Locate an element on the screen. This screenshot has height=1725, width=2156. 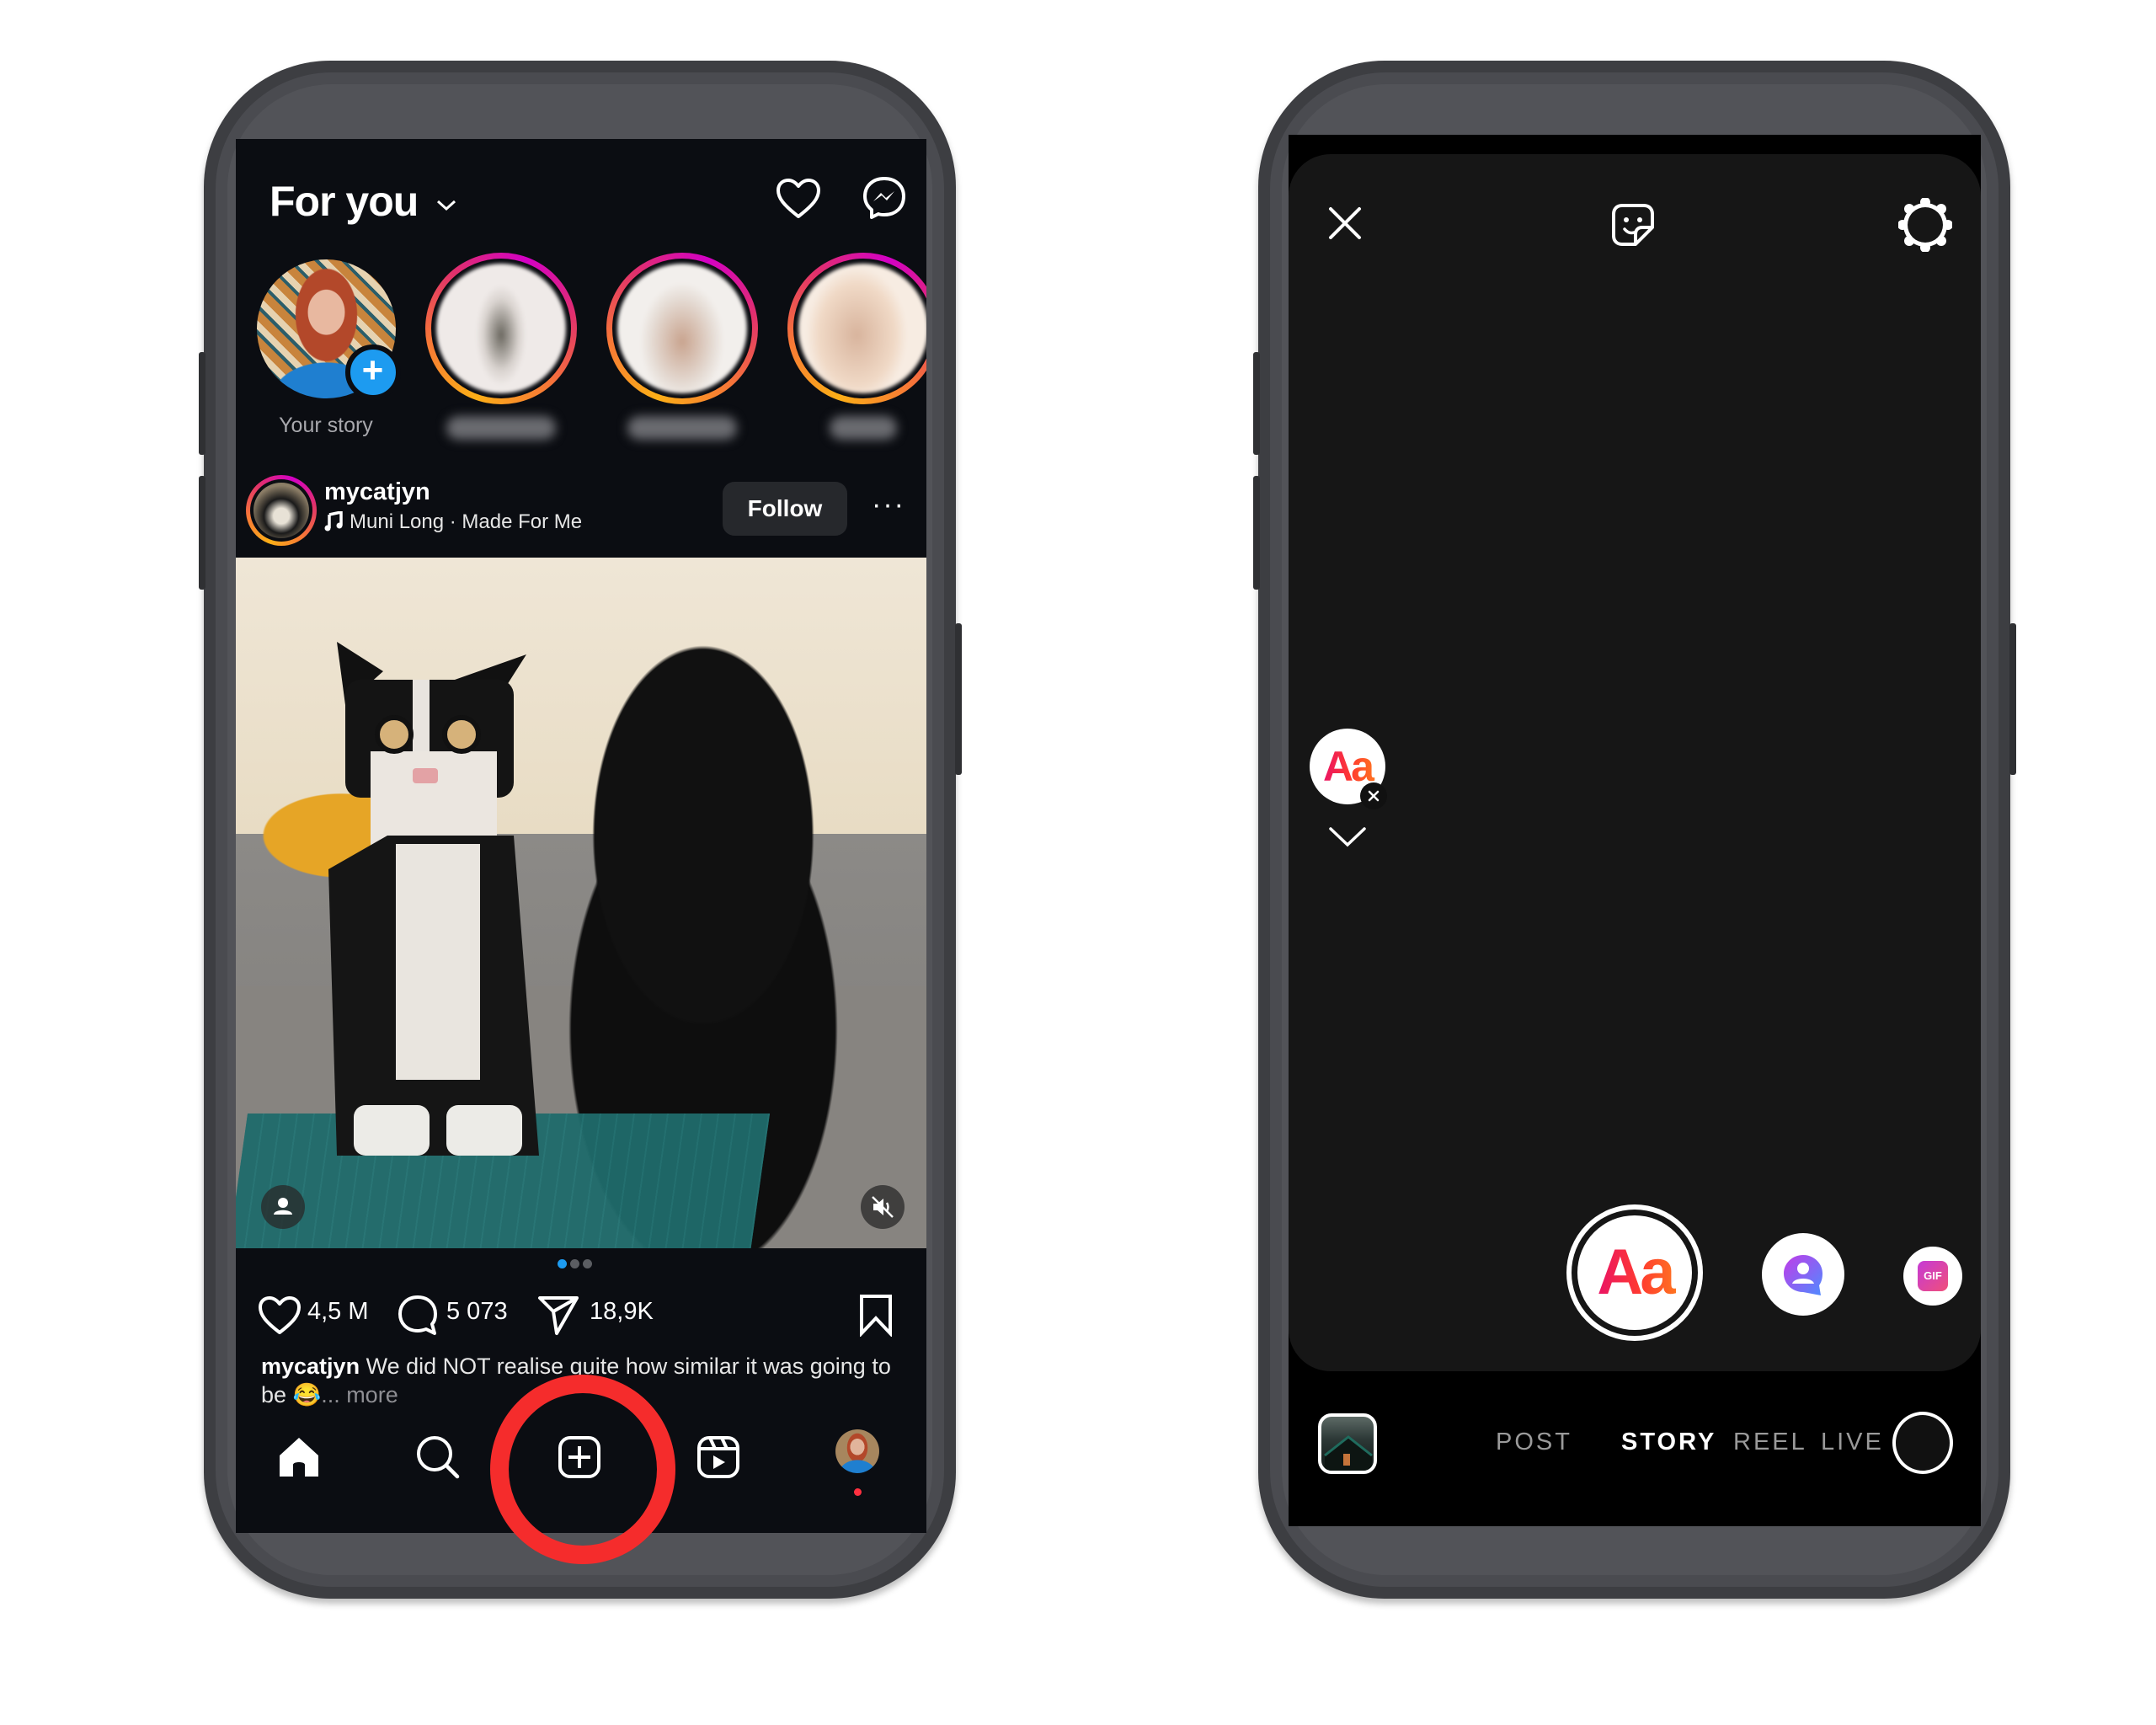
likes-count: 4,5 M is located at coordinates (338, 1312).